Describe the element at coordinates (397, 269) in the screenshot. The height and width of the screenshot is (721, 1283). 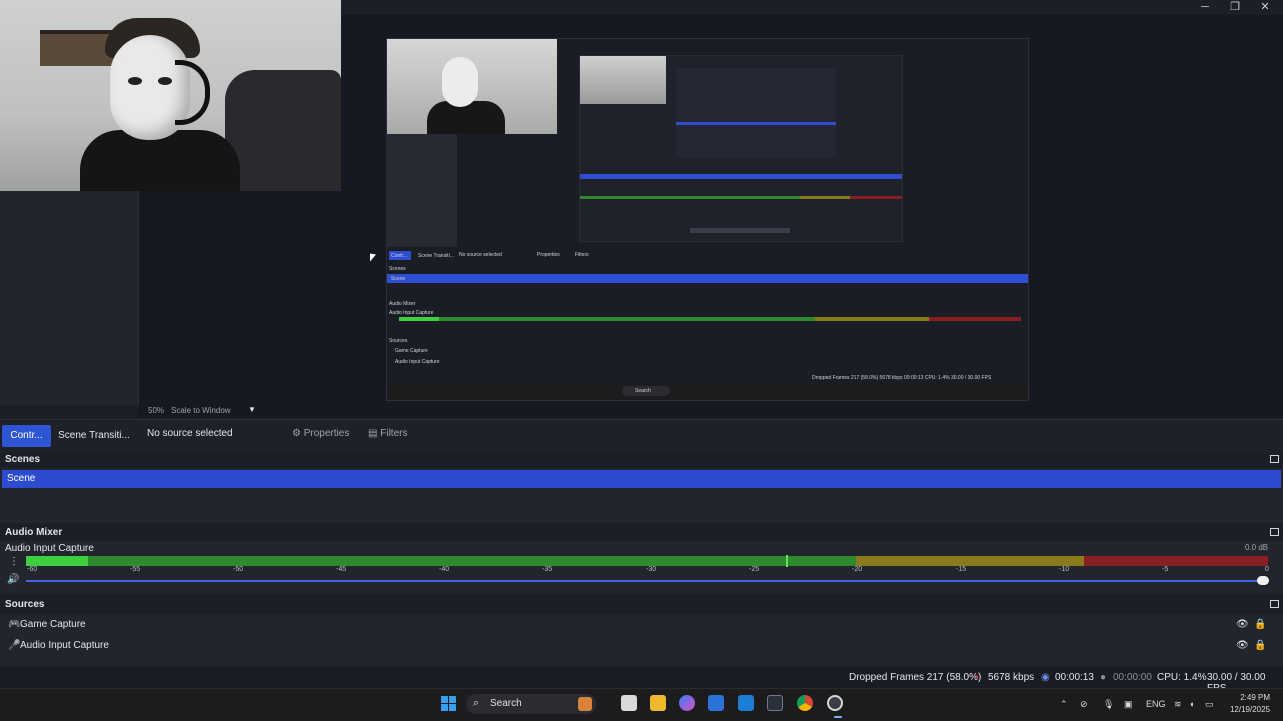
I see `nested-scenes: Scenes` at that location.